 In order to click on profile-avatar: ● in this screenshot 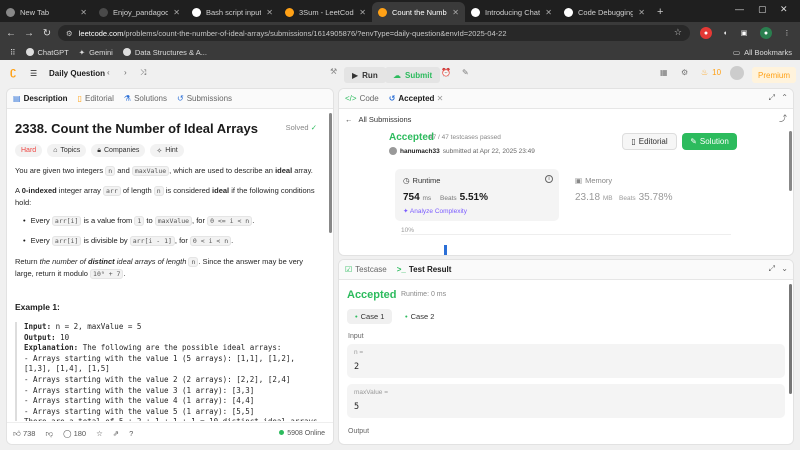, I will do `click(766, 33)`.